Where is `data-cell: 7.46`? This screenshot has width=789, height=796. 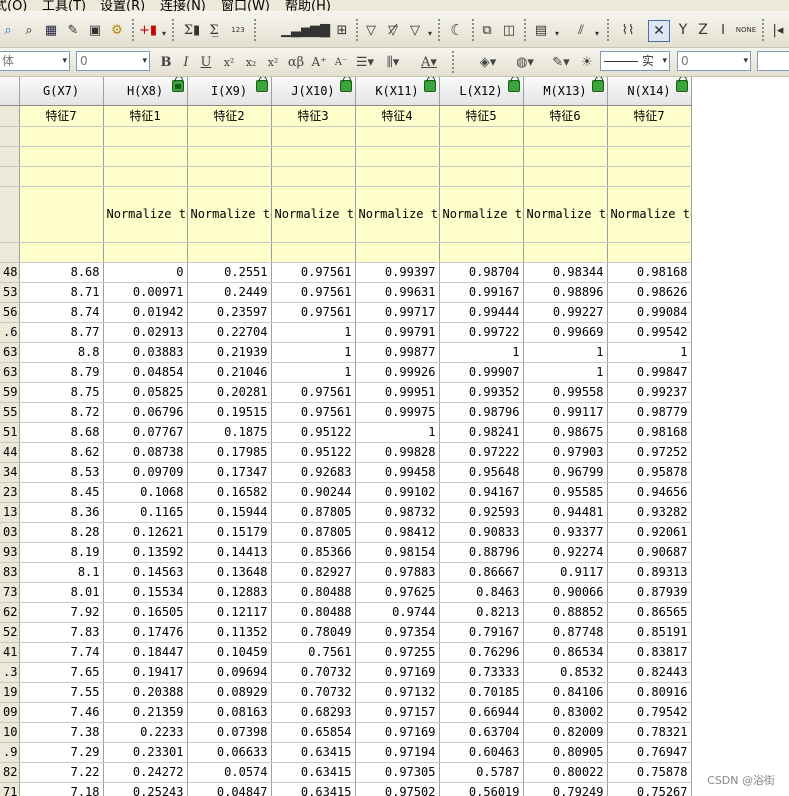 data-cell: 7.46 is located at coordinates (61, 712).